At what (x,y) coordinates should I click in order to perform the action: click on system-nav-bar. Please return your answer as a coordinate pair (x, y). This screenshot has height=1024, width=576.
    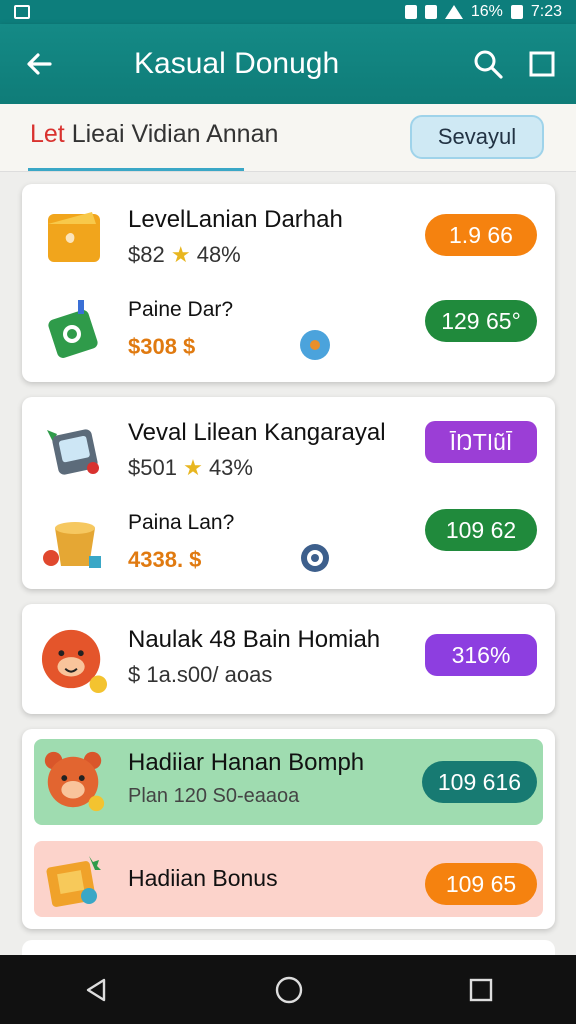
    Looking at the image, I should click on (288, 989).